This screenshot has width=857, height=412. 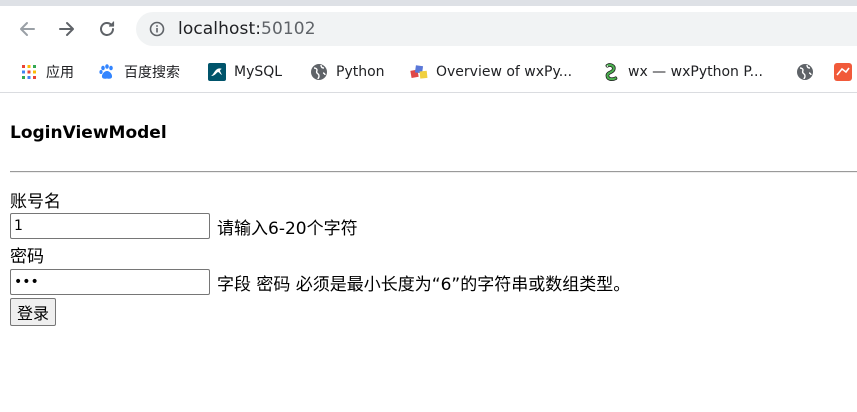 I want to click on bookmark-apps: 应用, so click(x=47, y=72).